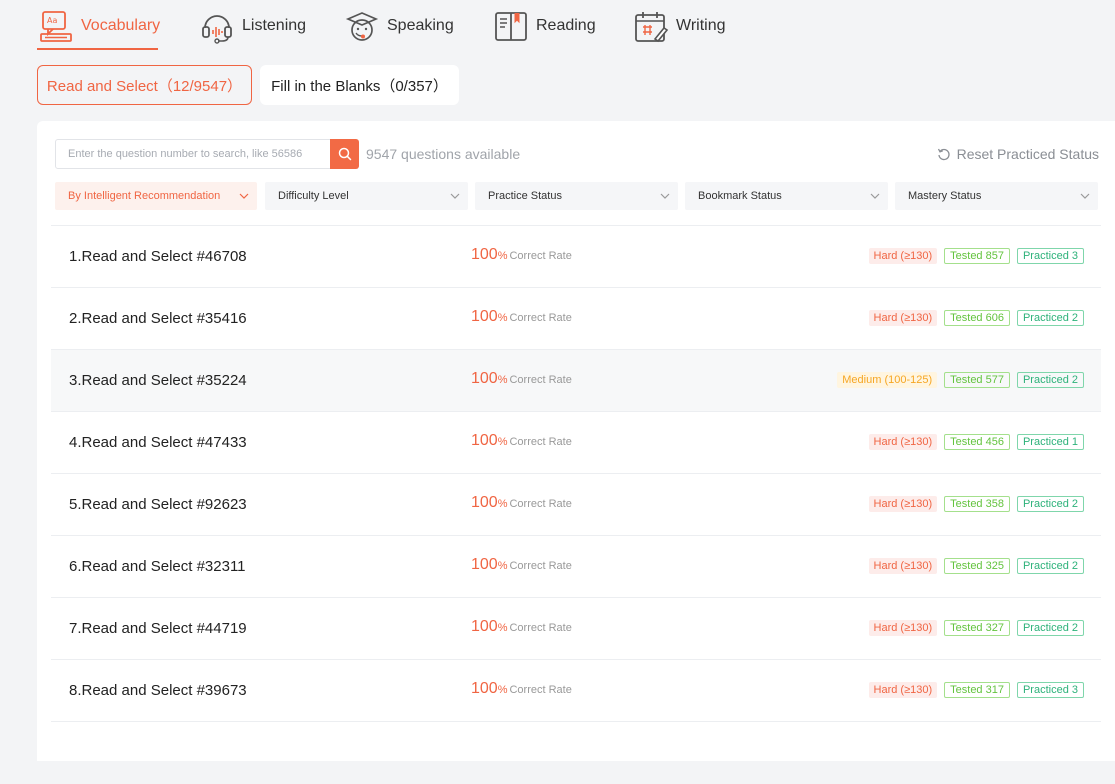 The width and height of the screenshot is (1115, 784). What do you see at coordinates (398, 26) in the screenshot?
I see `nav-tab-speaking: Speaking` at bounding box center [398, 26].